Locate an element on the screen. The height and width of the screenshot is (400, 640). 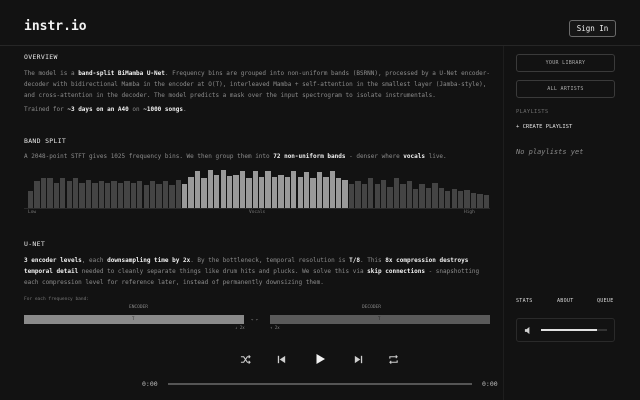
unet-caption: For each frequency band: is located at coordinates (57, 299).